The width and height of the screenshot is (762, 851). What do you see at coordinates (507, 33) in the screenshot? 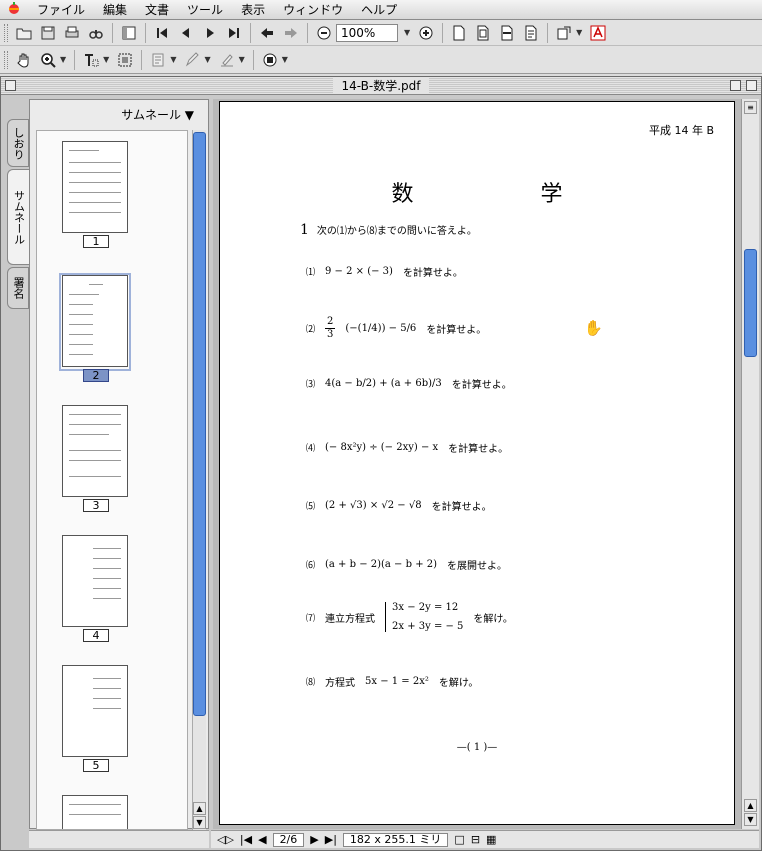
I see `fit-width-icon` at bounding box center [507, 33].